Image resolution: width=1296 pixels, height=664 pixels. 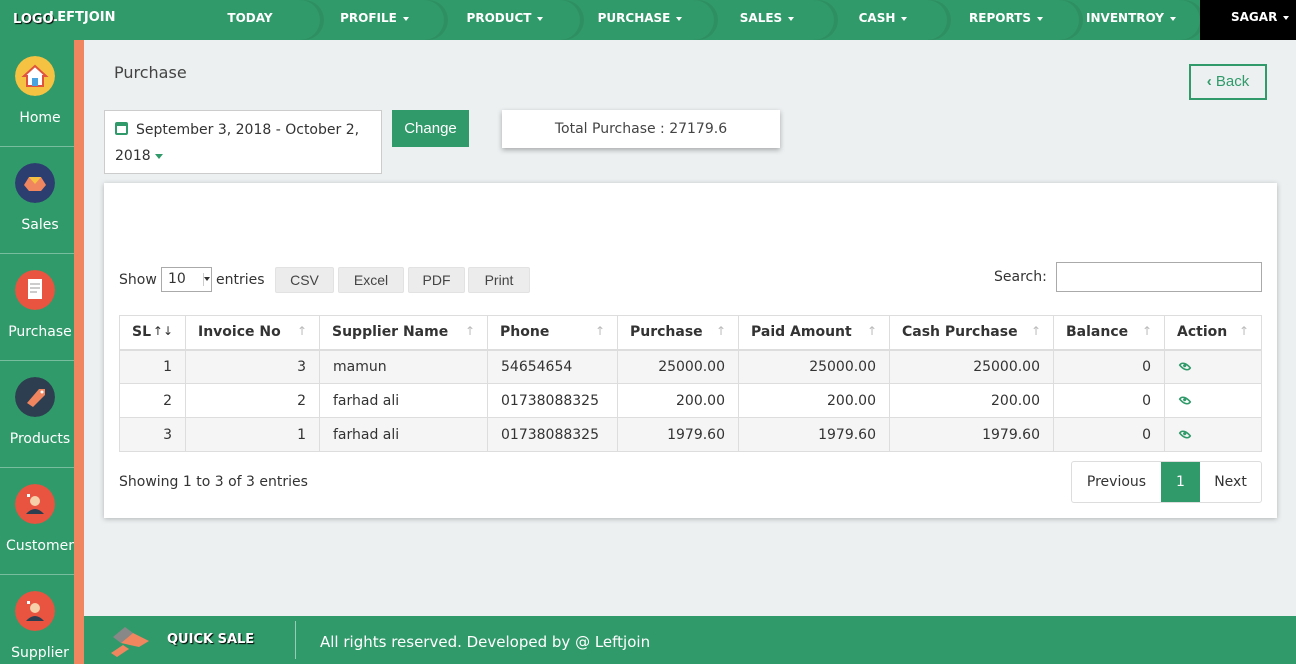 I want to click on column-header-phone: Phone ↑, so click(x=552, y=333).